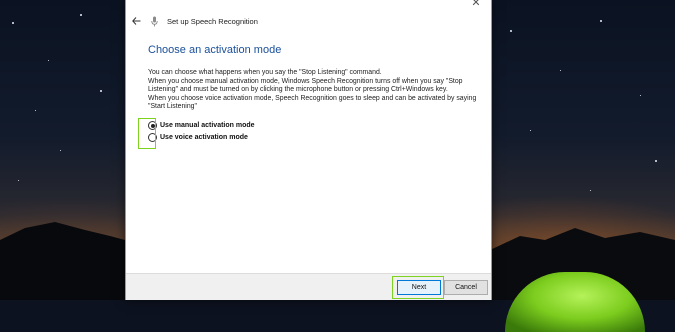  I want to click on dialog-footer: Next Cancel, so click(308, 286).